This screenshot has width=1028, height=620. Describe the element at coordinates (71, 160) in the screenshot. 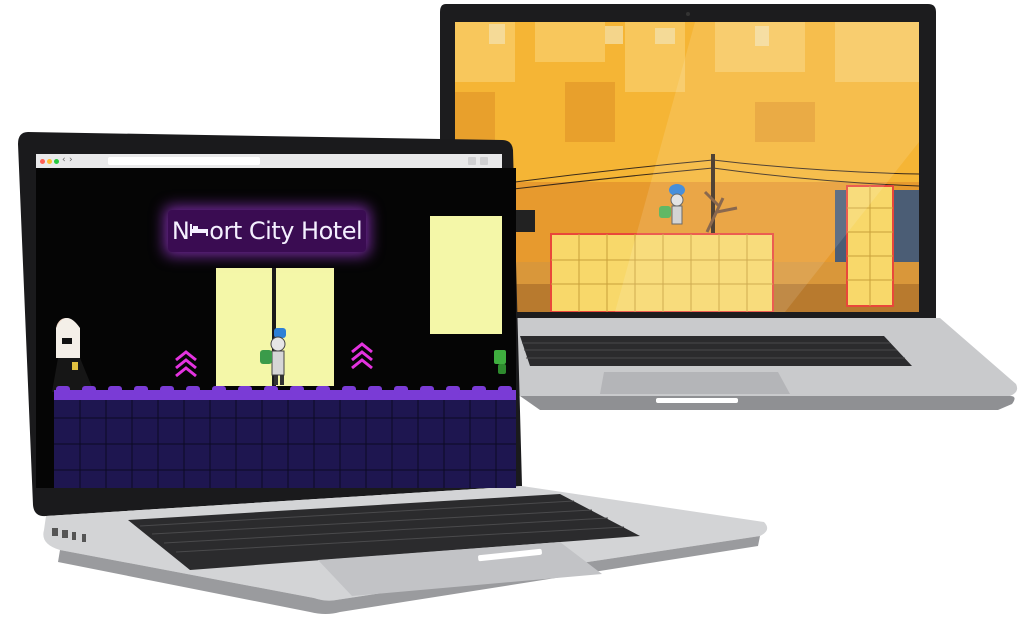

I see `browser-forward-button: ›` at that location.